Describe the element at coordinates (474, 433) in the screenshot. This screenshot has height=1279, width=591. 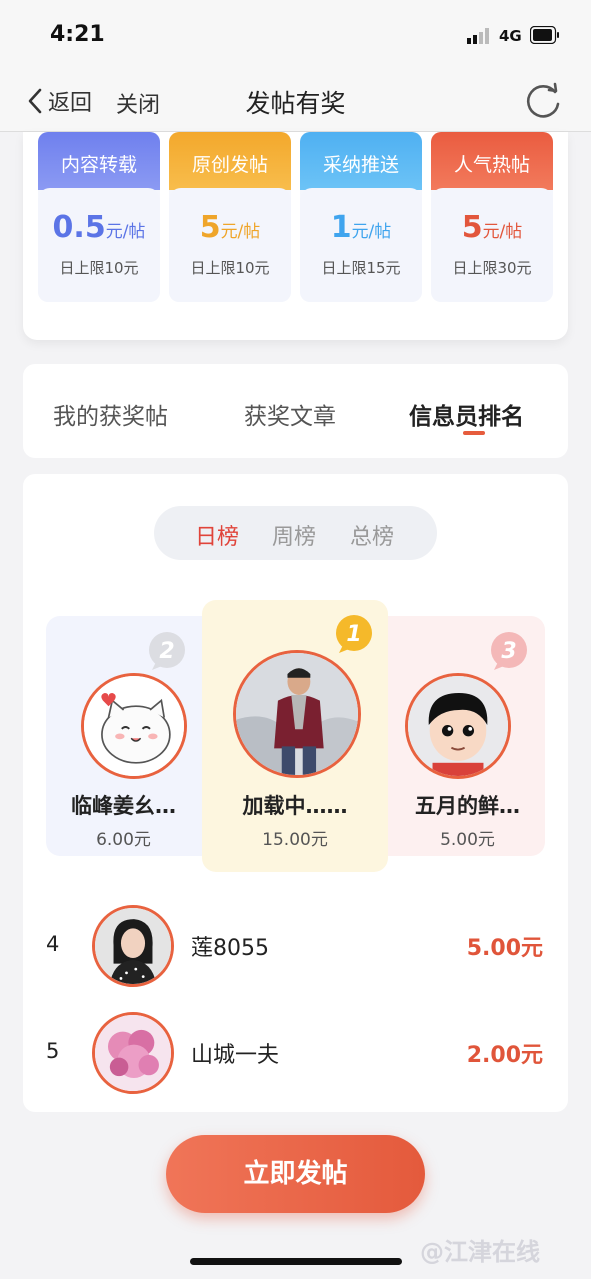
I see `active-tab-indicator` at that location.